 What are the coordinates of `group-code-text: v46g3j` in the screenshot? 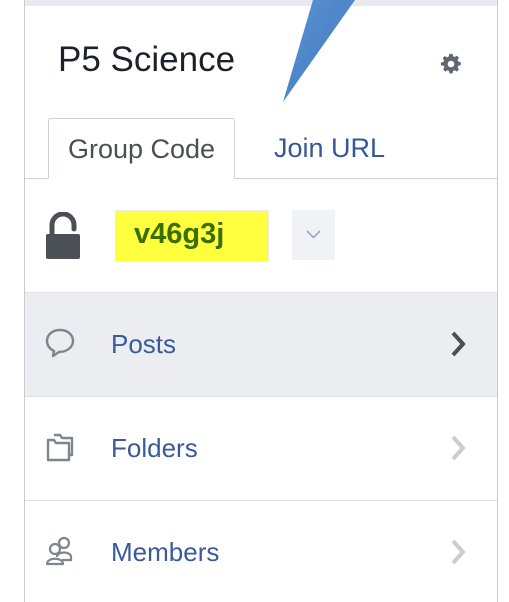 It's located at (179, 234).